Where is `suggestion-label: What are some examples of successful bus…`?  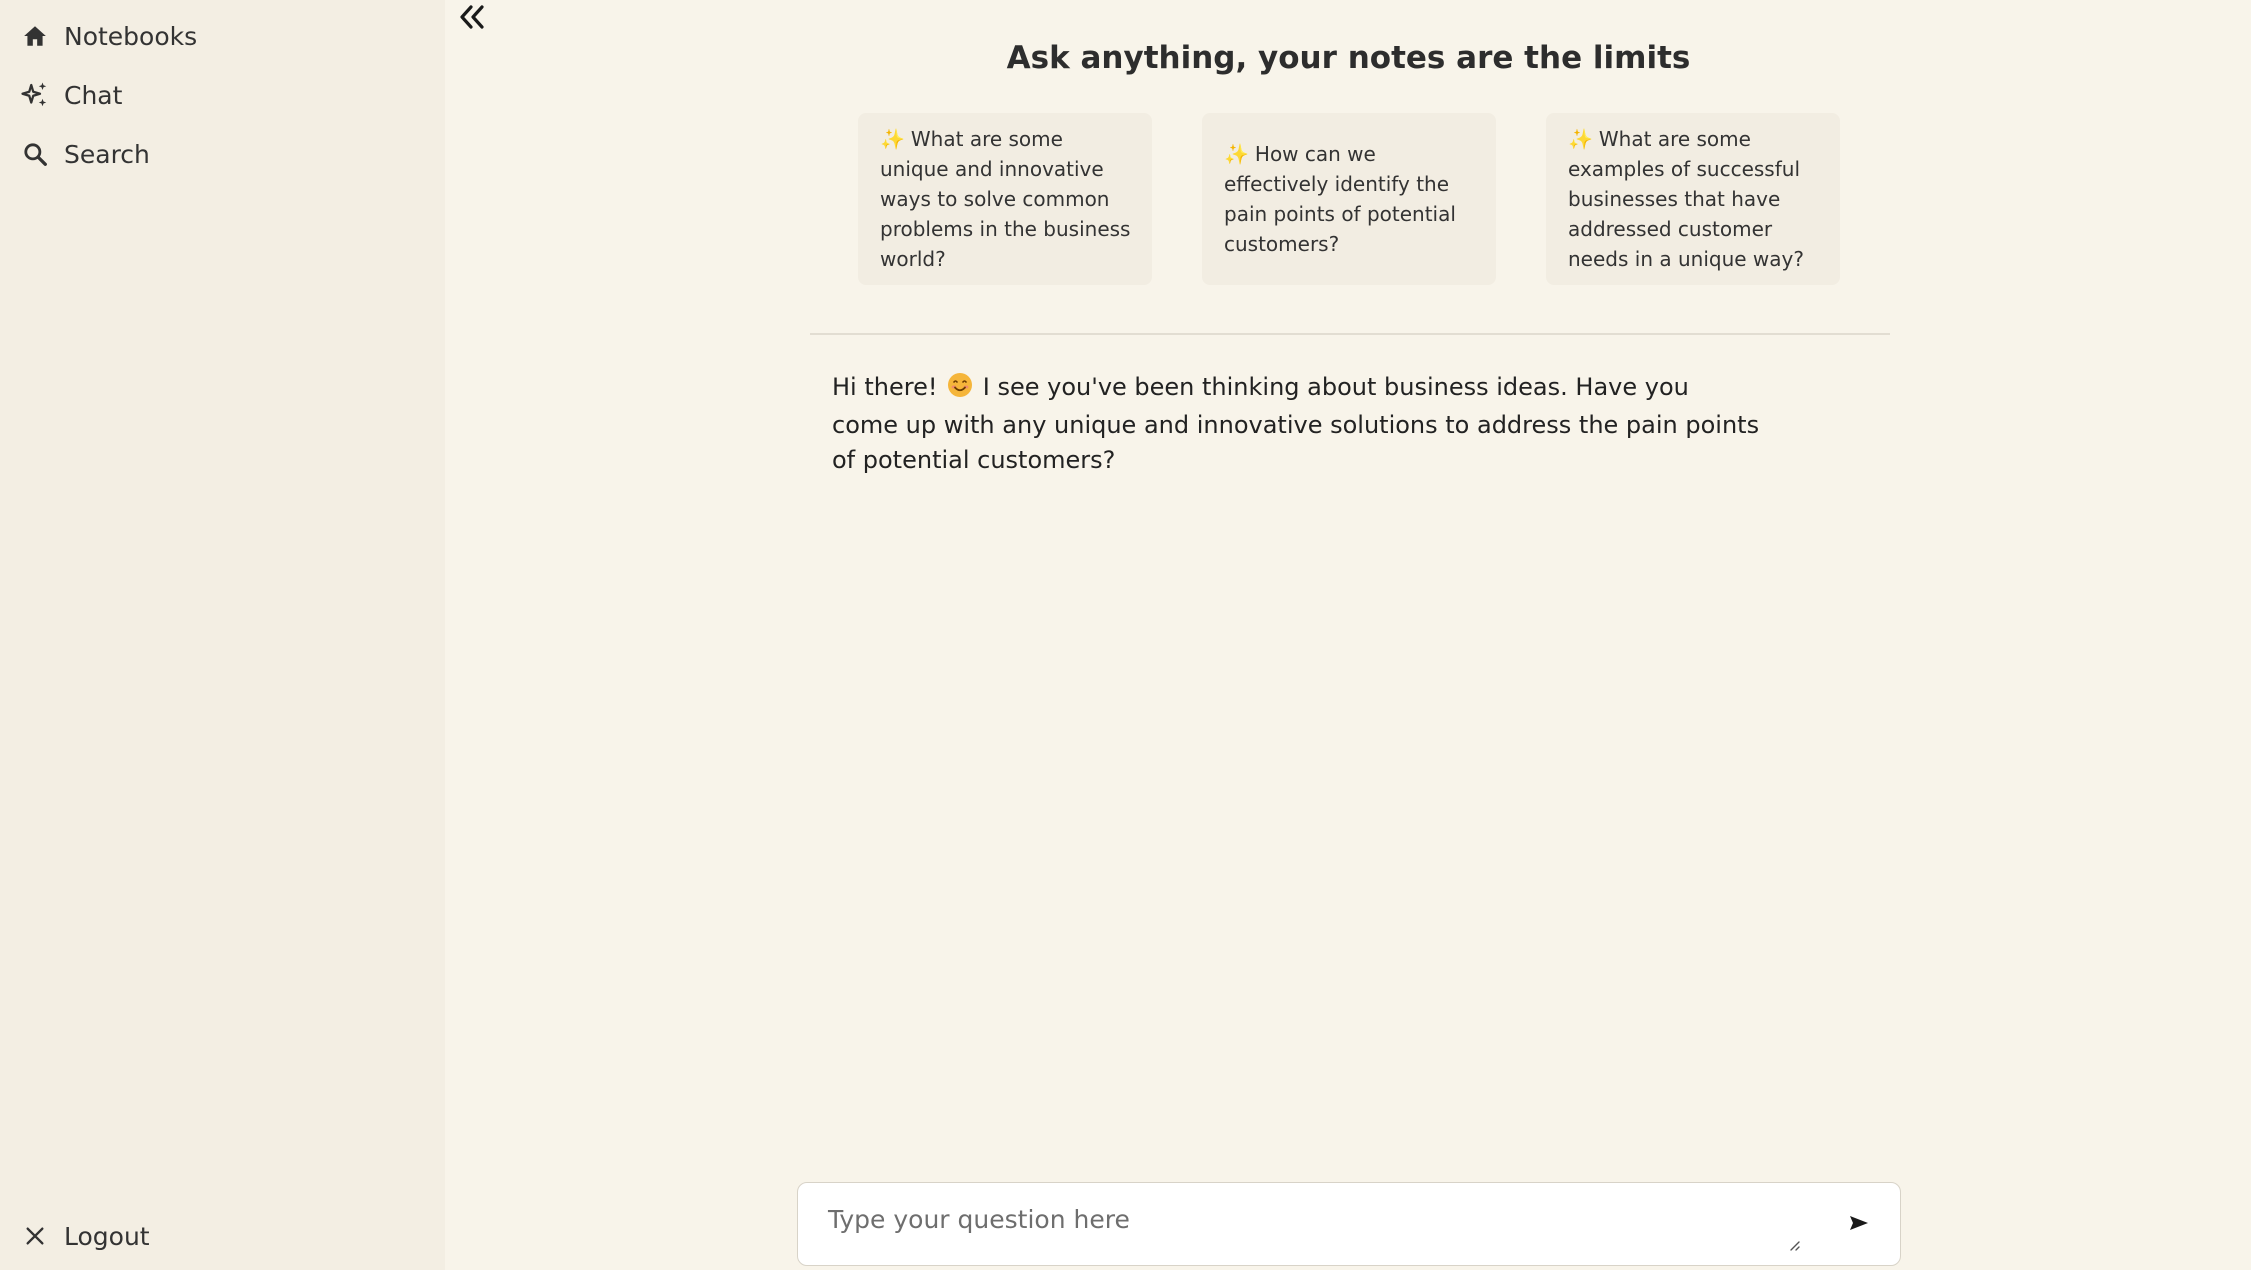 suggestion-label: What are some examples of successful bus… is located at coordinates (1686, 199).